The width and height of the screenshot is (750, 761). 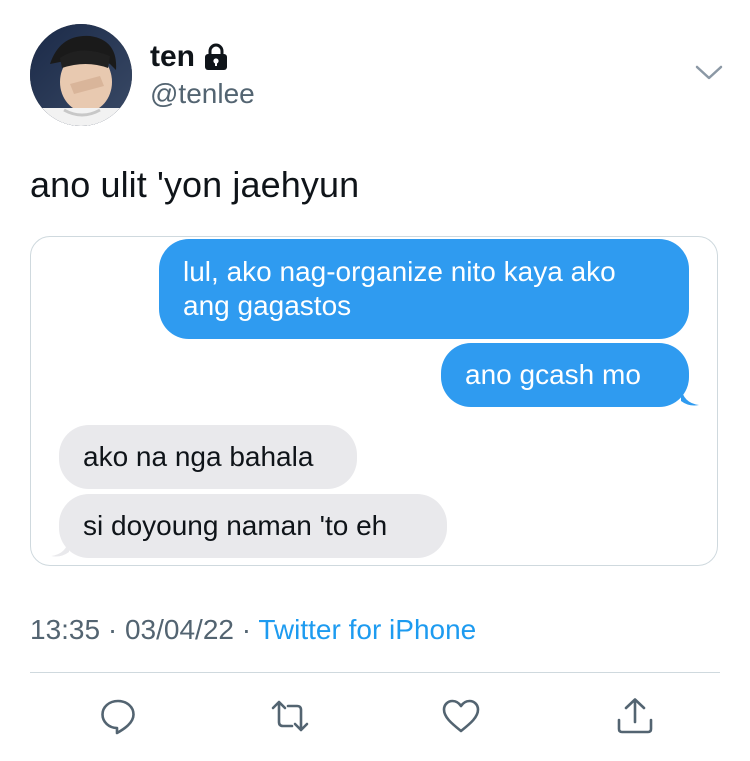 I want to click on tweet-source-link: Twitter for iPhone, so click(x=367, y=629).